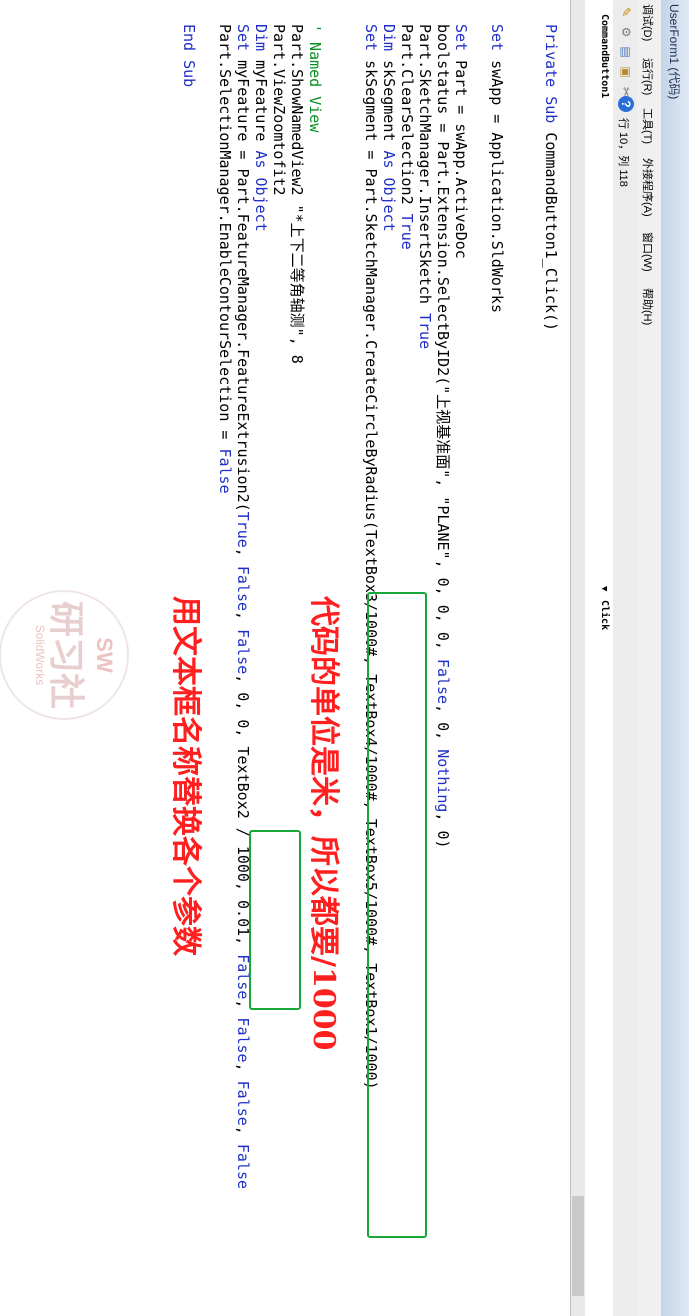  What do you see at coordinates (397, 915) in the screenshot?
I see `highlight-box-circle-params` at bounding box center [397, 915].